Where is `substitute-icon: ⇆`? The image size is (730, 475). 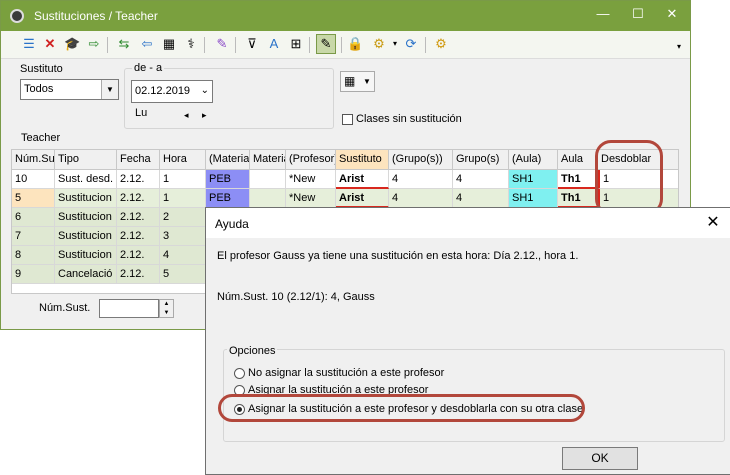
substitute-icon: ⇆ is located at coordinates (124, 44).